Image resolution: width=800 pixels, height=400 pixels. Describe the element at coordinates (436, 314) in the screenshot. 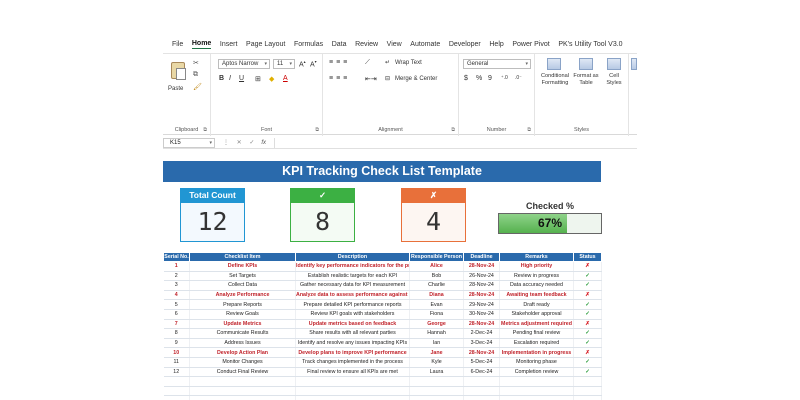

I see `cell-person: Fiona` at that location.